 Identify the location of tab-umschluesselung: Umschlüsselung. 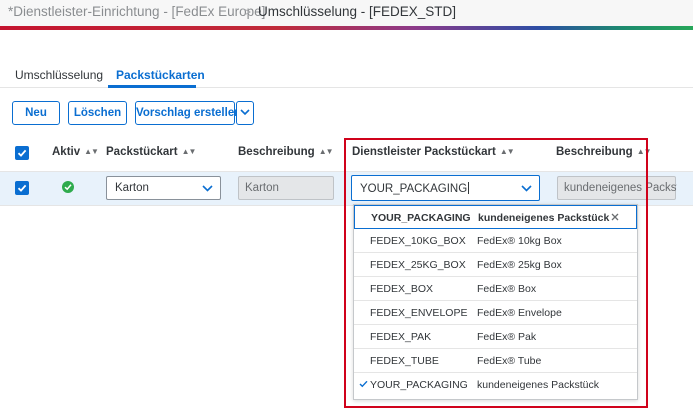
(59, 75).